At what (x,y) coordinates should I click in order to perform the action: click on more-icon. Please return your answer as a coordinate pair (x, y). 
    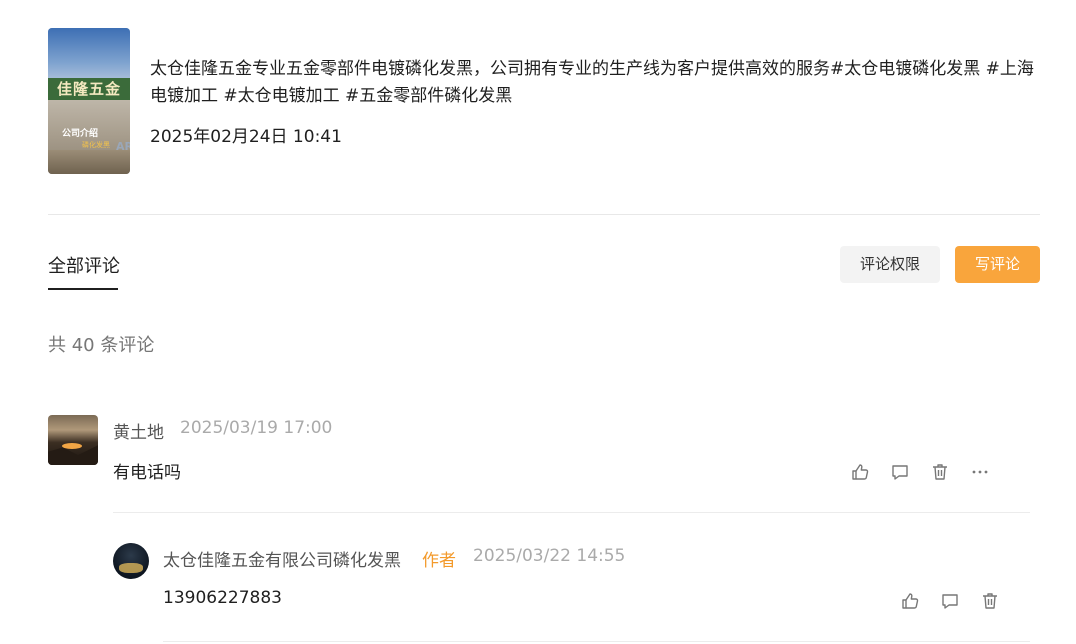
    Looking at the image, I should click on (980, 472).